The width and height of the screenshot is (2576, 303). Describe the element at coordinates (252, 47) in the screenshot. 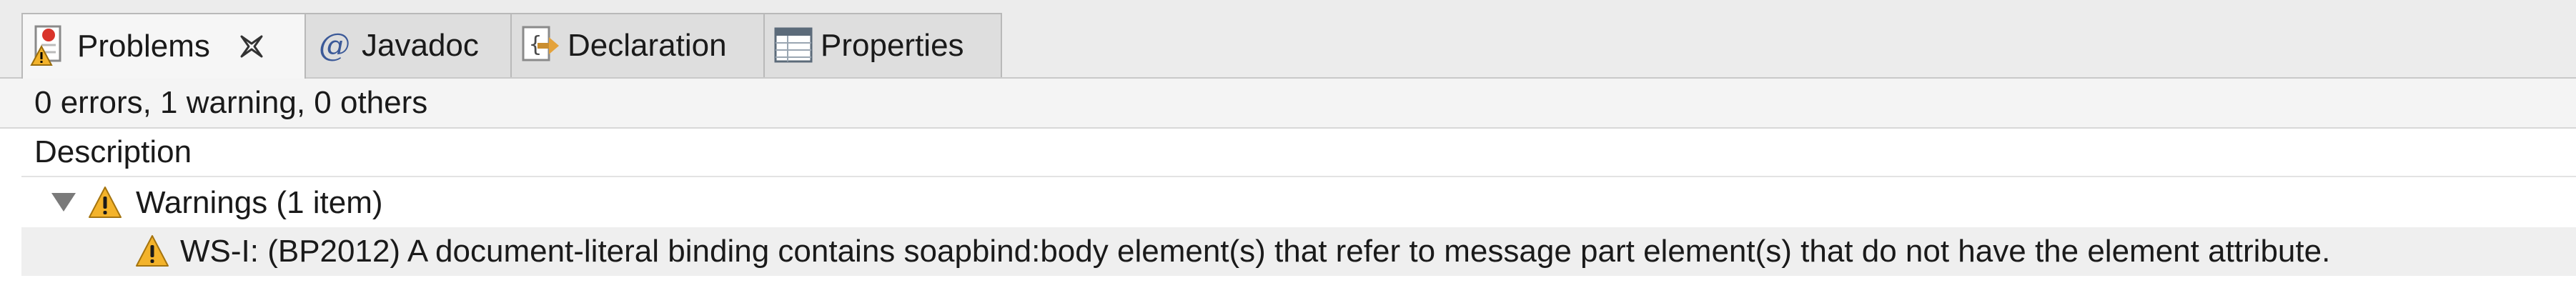

I see `close-icon` at that location.